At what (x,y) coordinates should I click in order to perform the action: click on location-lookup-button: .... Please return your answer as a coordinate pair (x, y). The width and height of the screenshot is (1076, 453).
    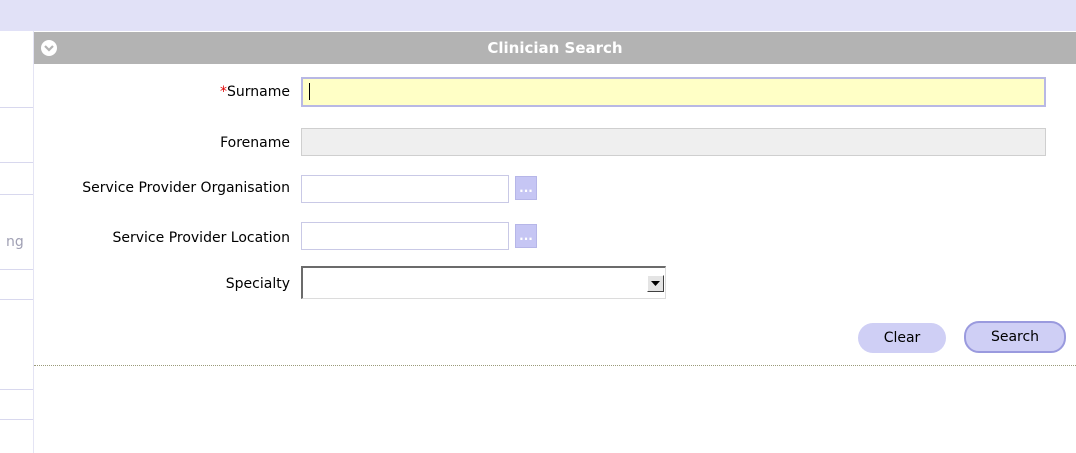
    Looking at the image, I should click on (526, 236).